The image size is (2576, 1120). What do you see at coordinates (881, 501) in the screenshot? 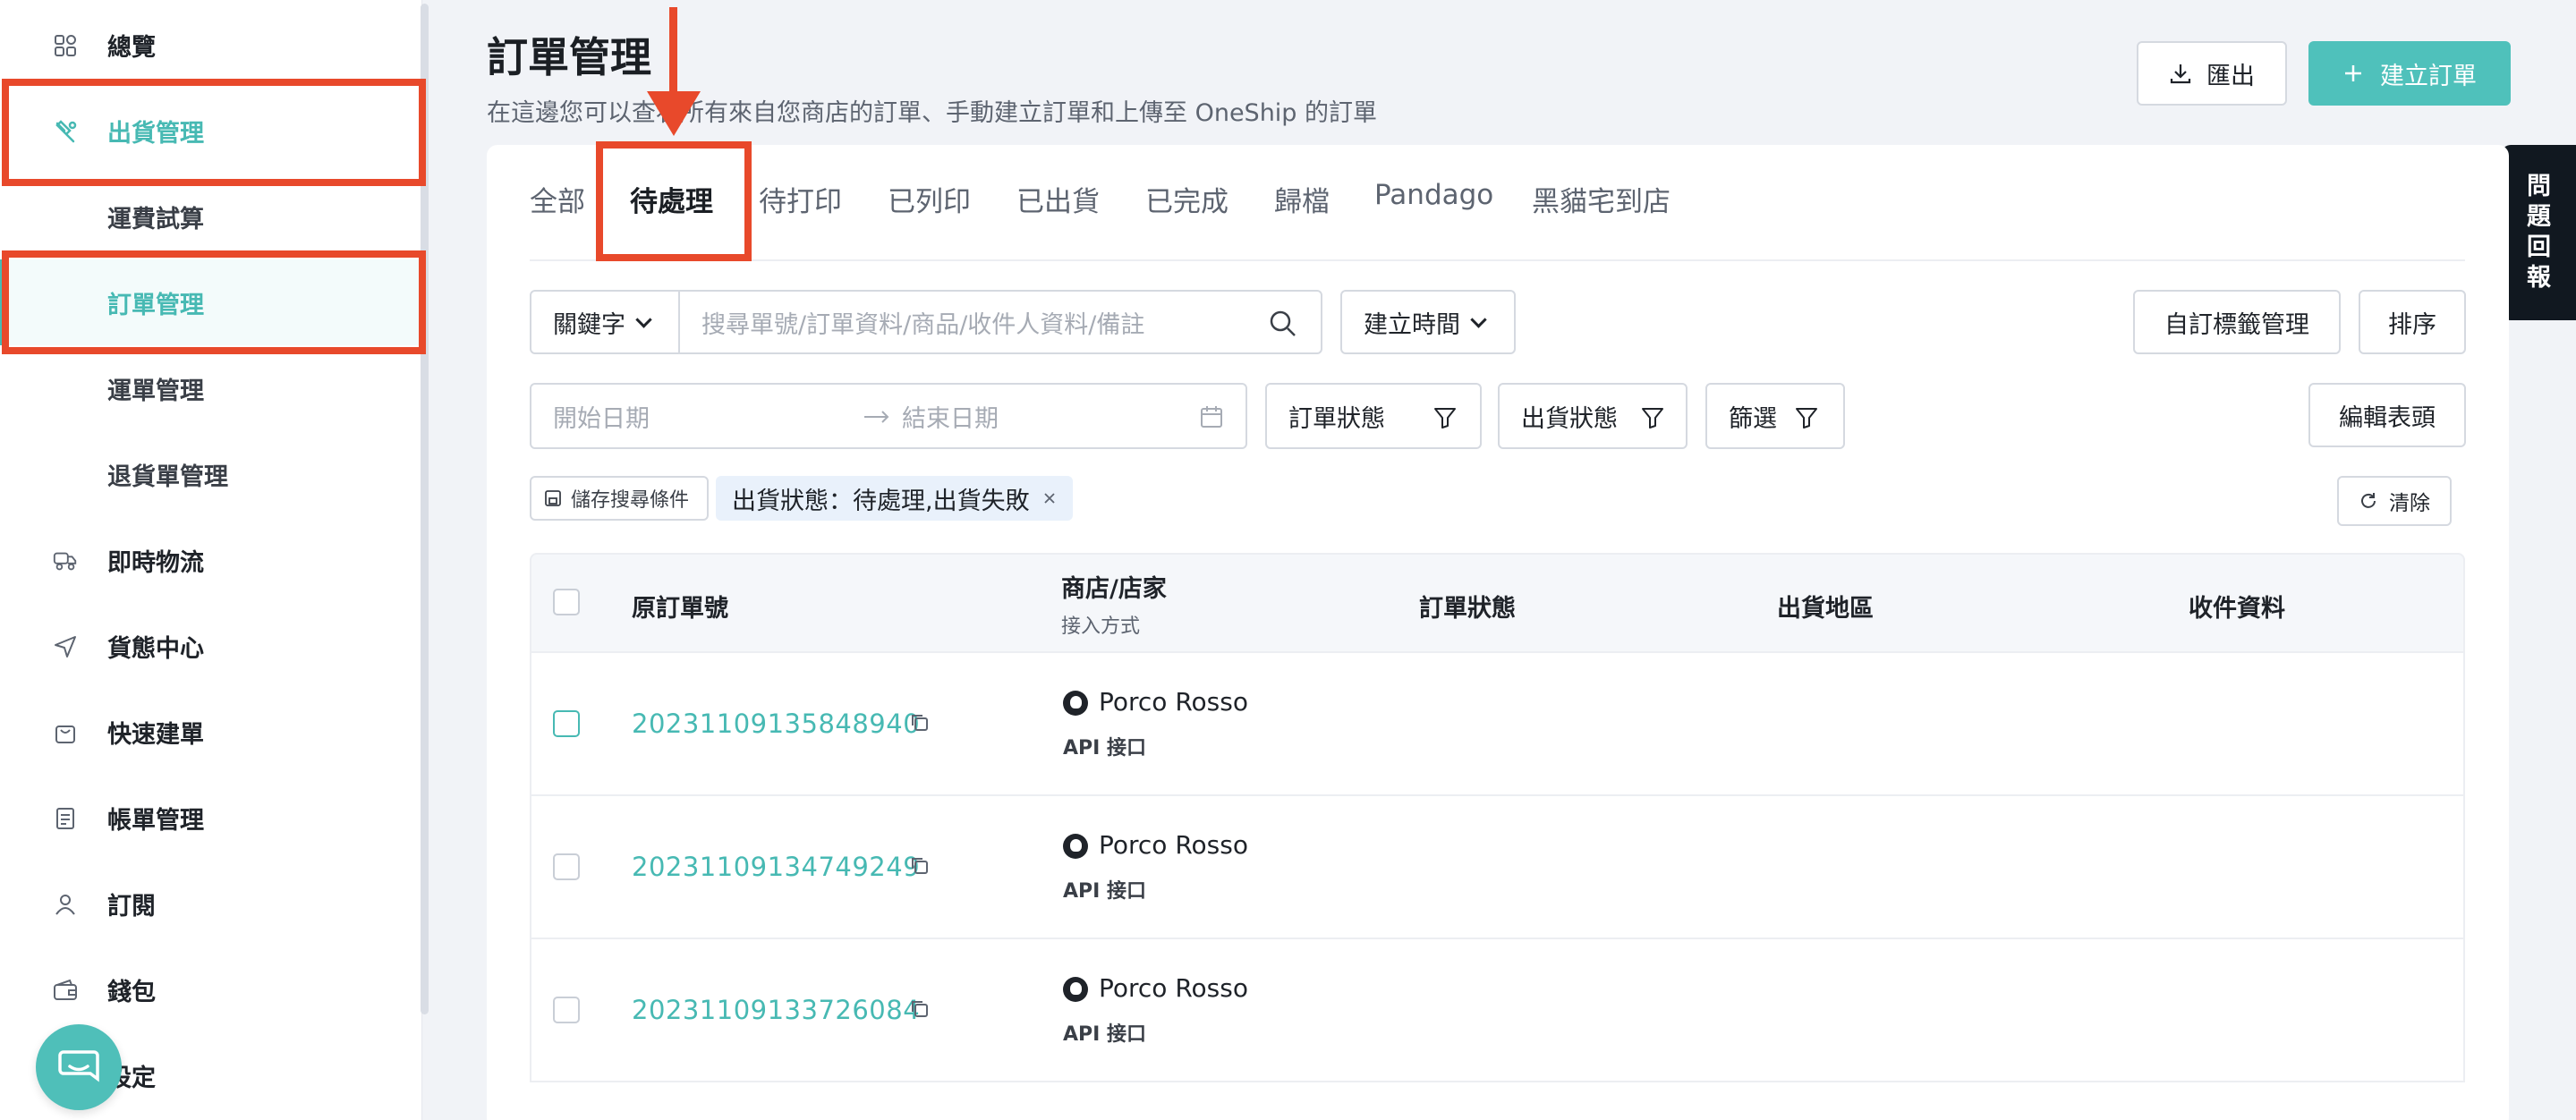
I see `active-filter-label: 出貨狀態：待處理,出貨失敗` at bounding box center [881, 501].